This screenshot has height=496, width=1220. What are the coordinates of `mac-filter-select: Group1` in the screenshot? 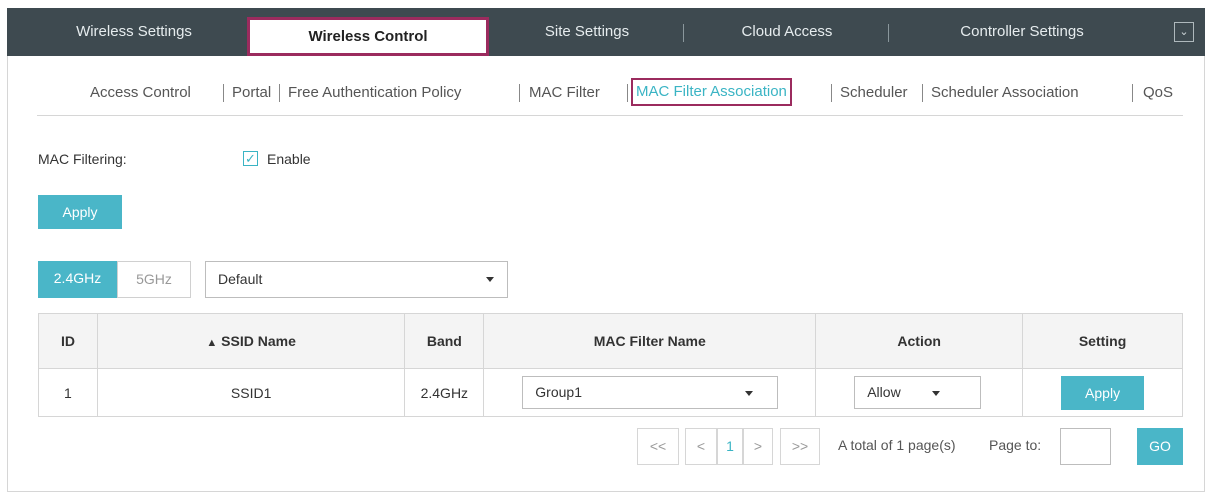 It's located at (650, 392).